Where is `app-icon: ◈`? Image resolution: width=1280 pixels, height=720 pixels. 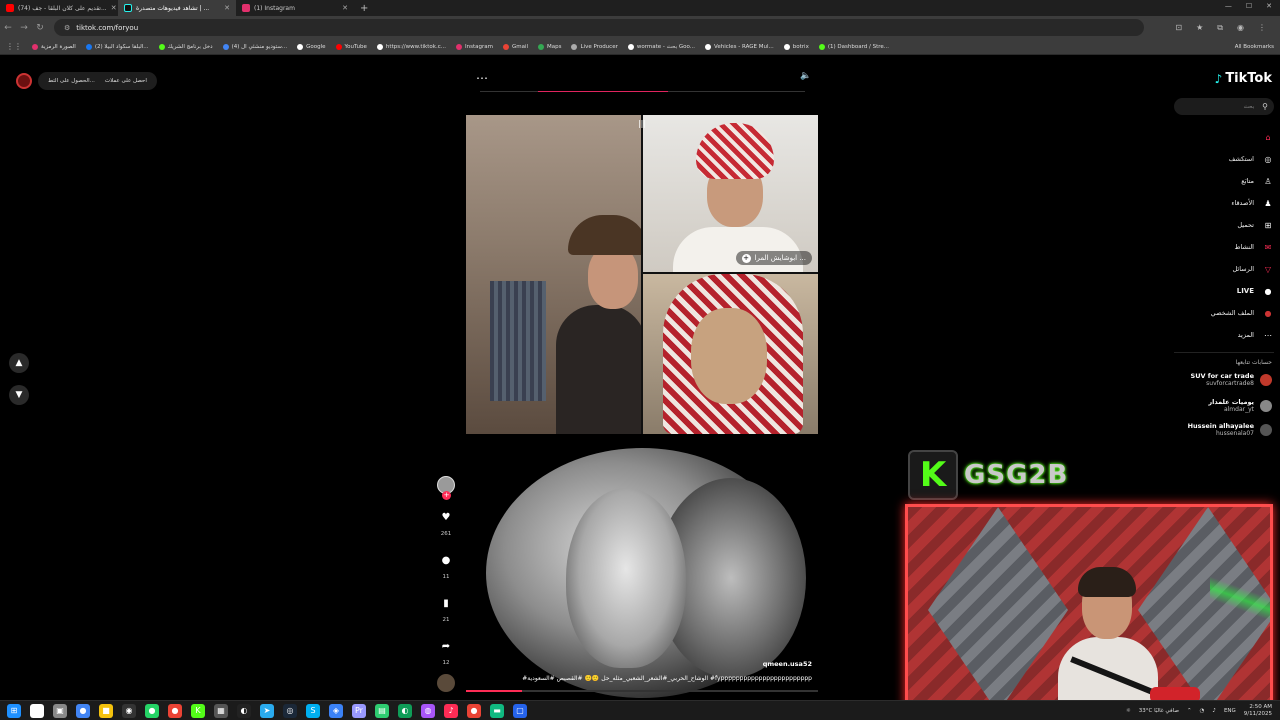 app-icon: ◈ is located at coordinates (336, 710).